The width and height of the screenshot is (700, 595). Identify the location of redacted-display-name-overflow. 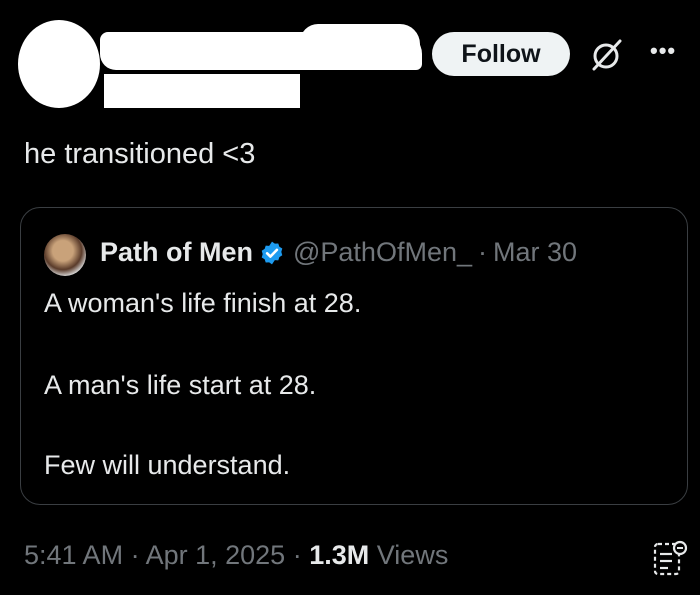
(360, 42).